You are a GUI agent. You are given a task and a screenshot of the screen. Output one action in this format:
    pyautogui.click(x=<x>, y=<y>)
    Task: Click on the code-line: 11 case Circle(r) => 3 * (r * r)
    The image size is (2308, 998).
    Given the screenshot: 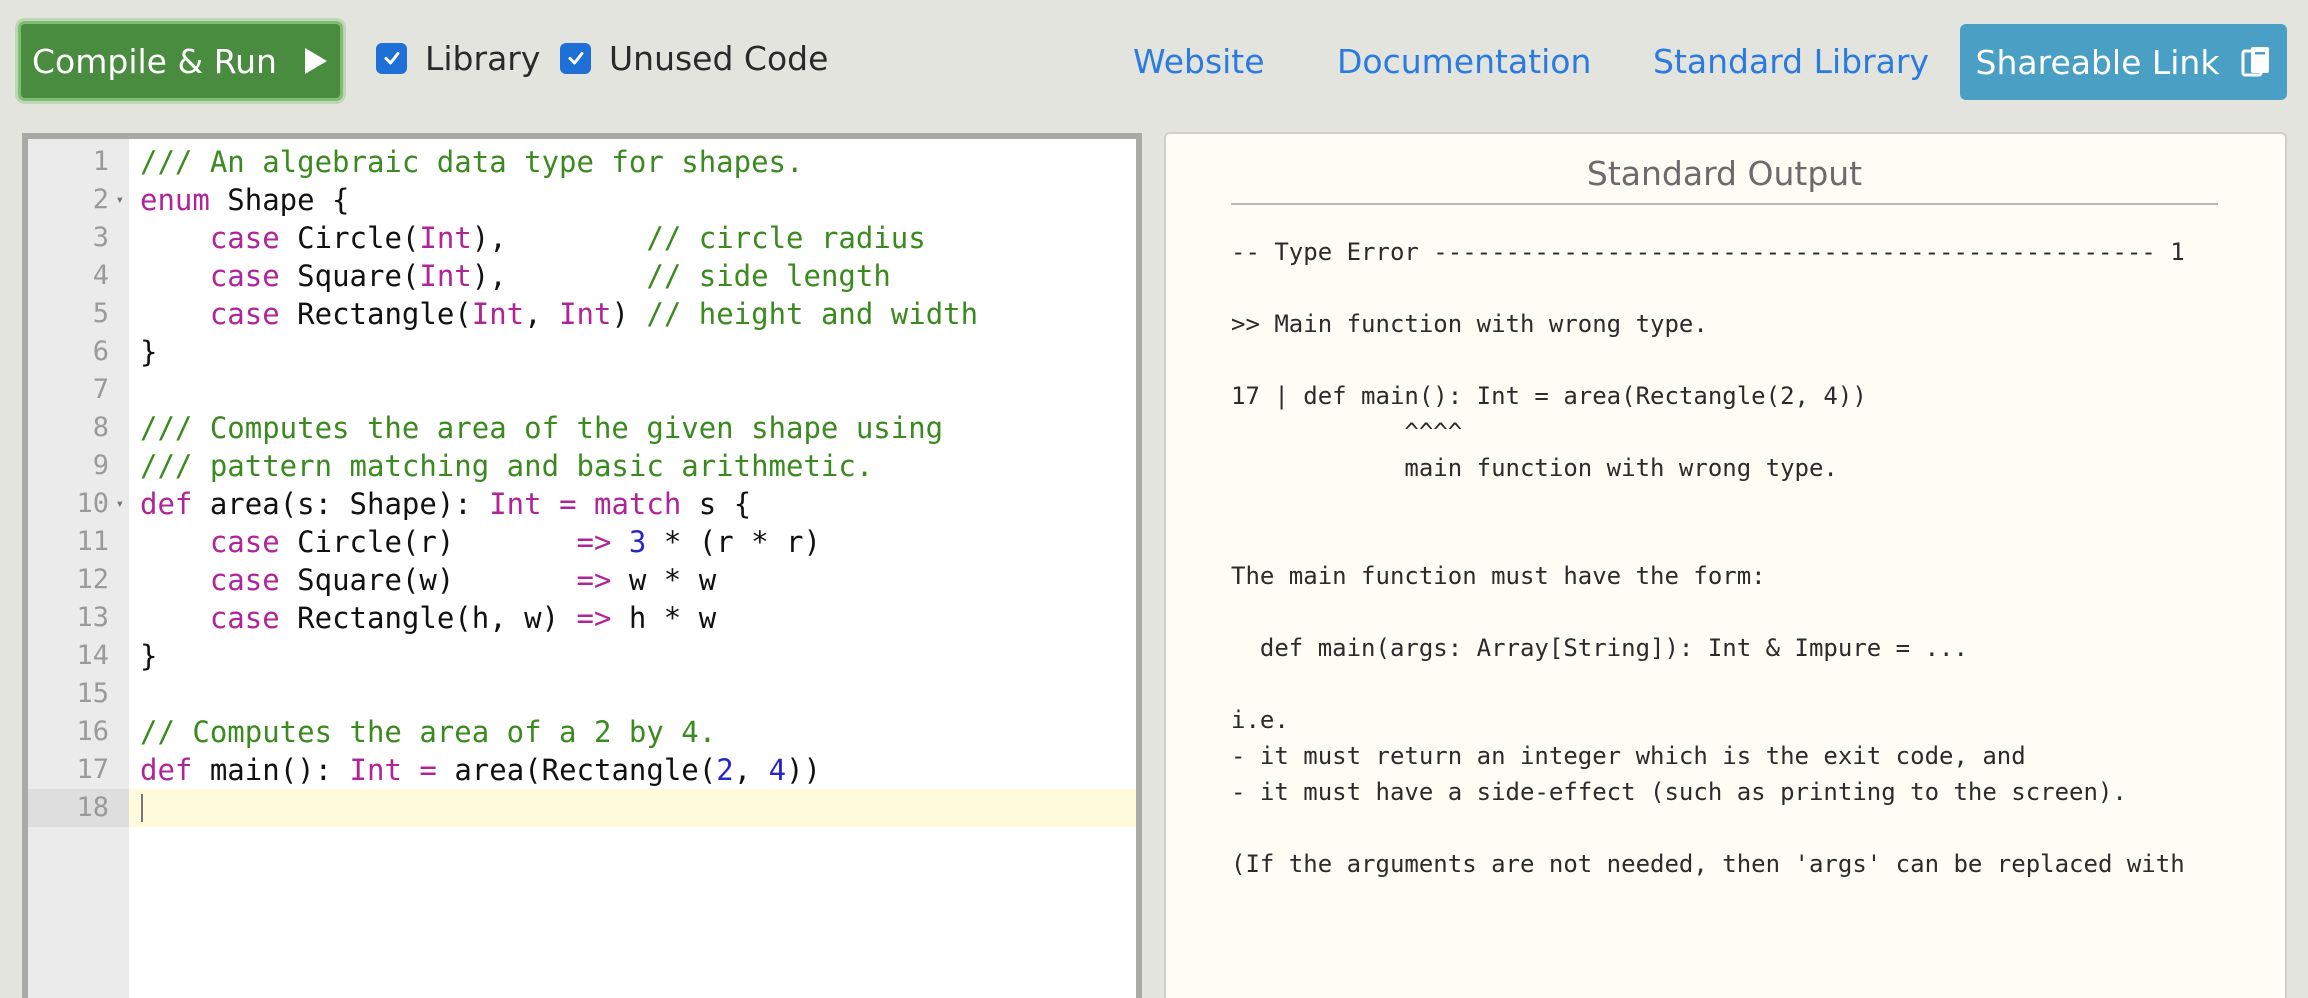 What is the action you would take?
    pyautogui.click(x=582, y=542)
    